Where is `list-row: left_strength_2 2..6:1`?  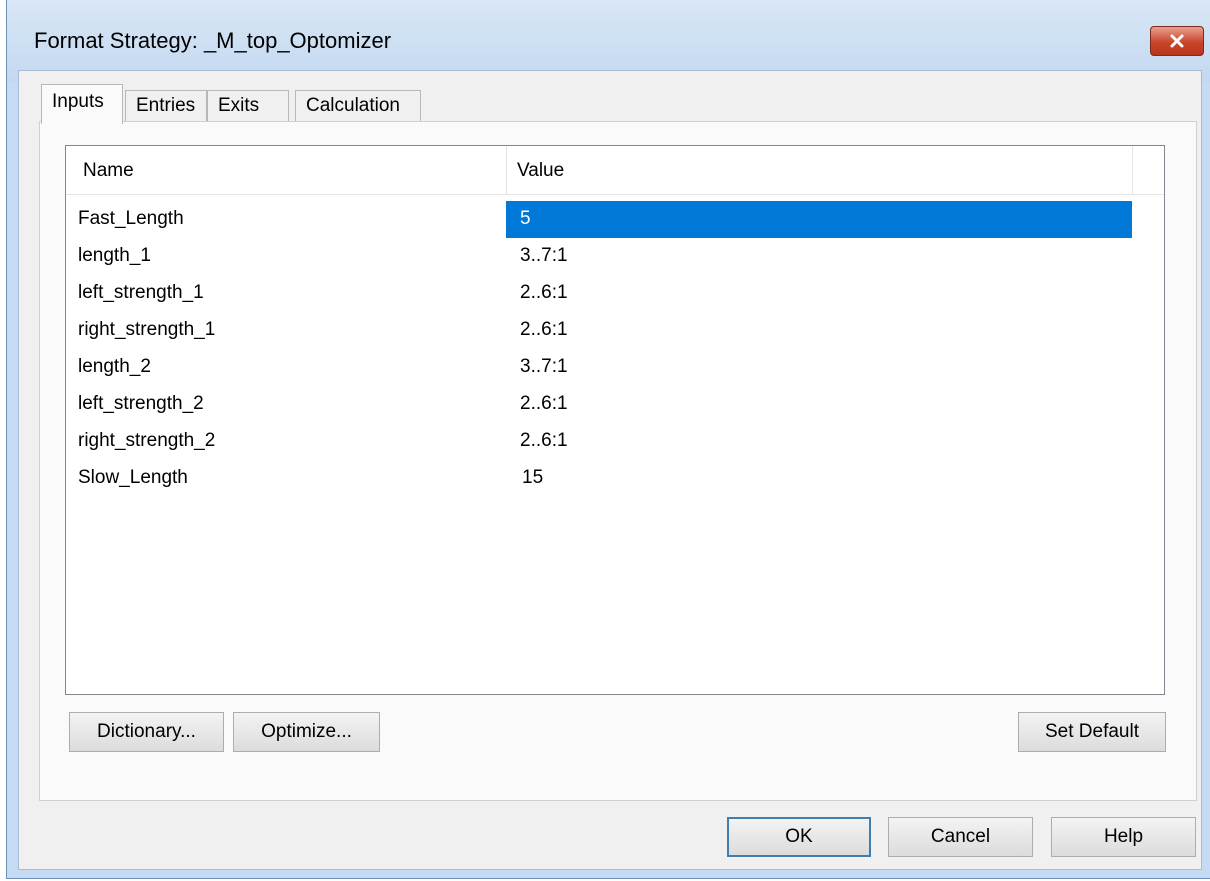
list-row: left_strength_2 2..6:1 is located at coordinates (615, 404).